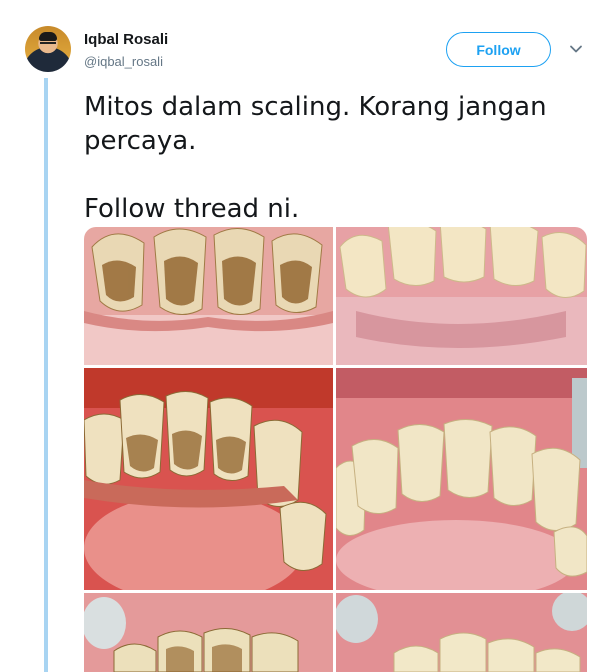  Describe the element at coordinates (126, 39) in the screenshot. I see `author-name: Iqbal Rosali` at that location.